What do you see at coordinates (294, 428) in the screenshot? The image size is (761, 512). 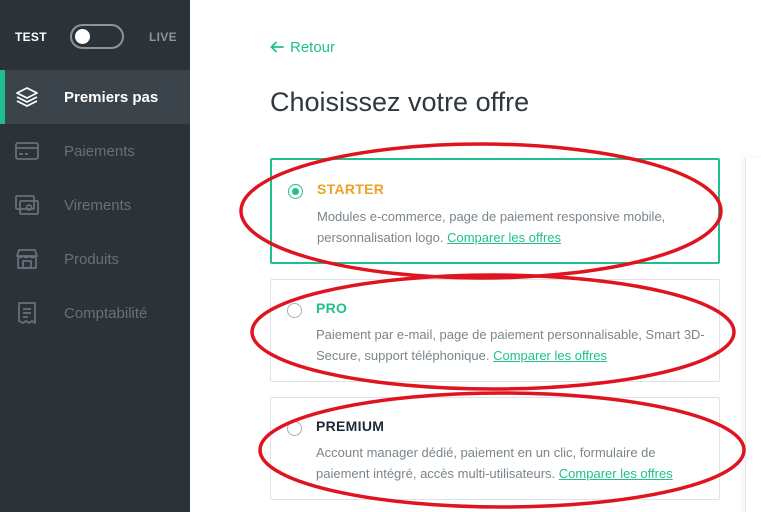 I see `plan-radio-premium` at bounding box center [294, 428].